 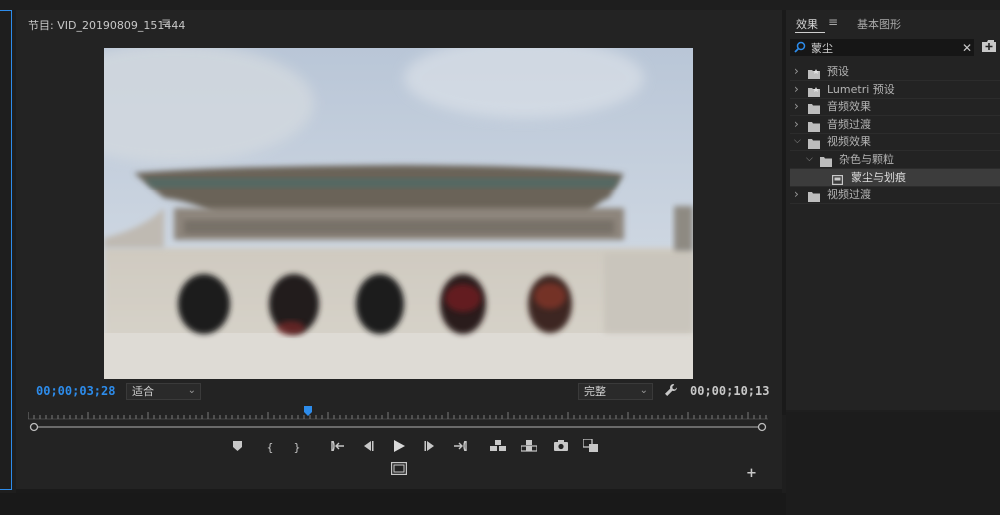 I want to click on effects-tree-item-label: 音频过渡, so click(x=849, y=124).